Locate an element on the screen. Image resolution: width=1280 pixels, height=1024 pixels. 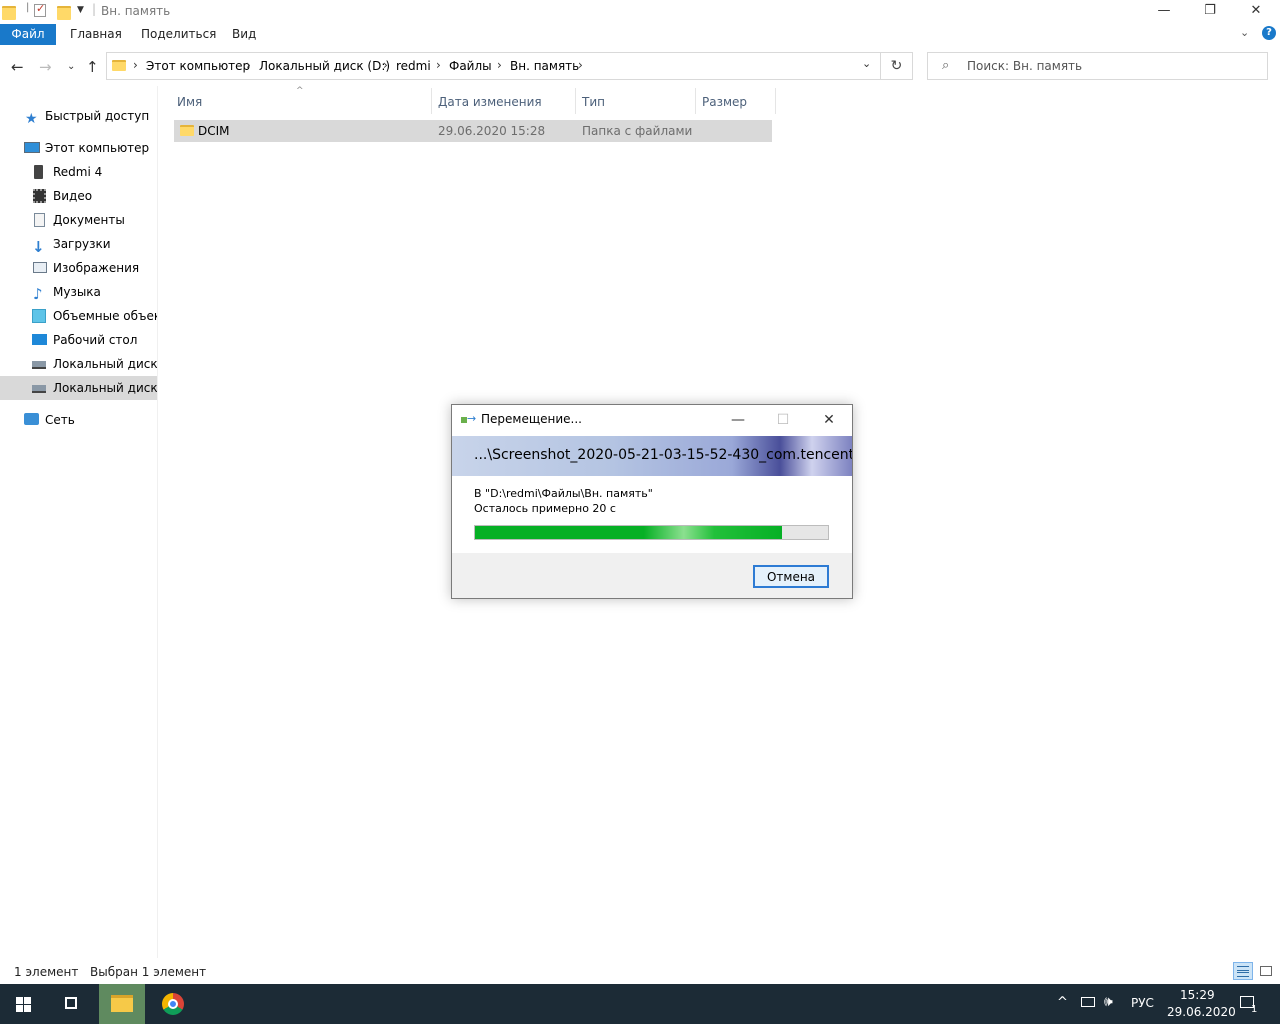
phone-icon is located at coordinates (38, 172).